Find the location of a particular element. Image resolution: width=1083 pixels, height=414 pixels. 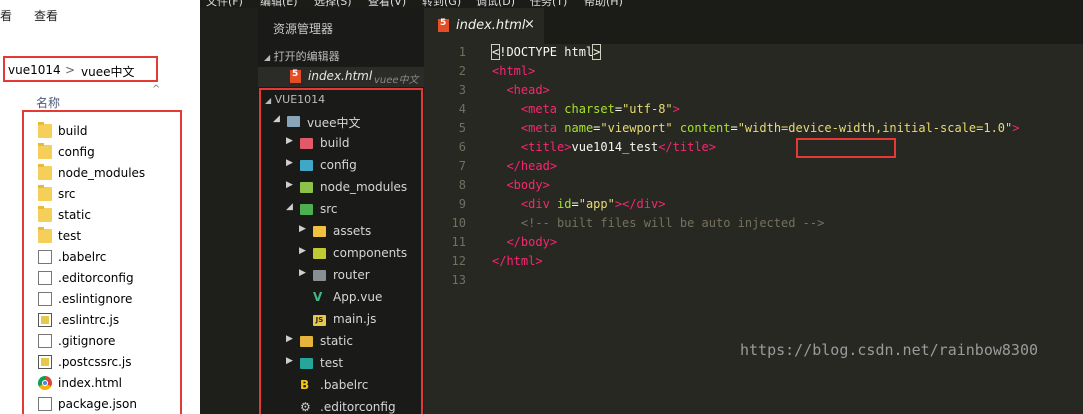

tree-item-label: components is located at coordinates (370, 253).